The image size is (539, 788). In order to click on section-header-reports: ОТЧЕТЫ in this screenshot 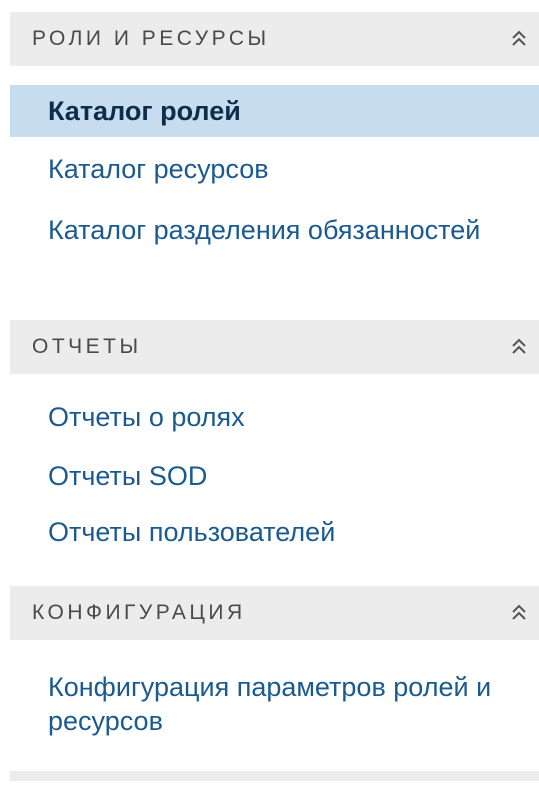, I will do `click(274, 347)`.